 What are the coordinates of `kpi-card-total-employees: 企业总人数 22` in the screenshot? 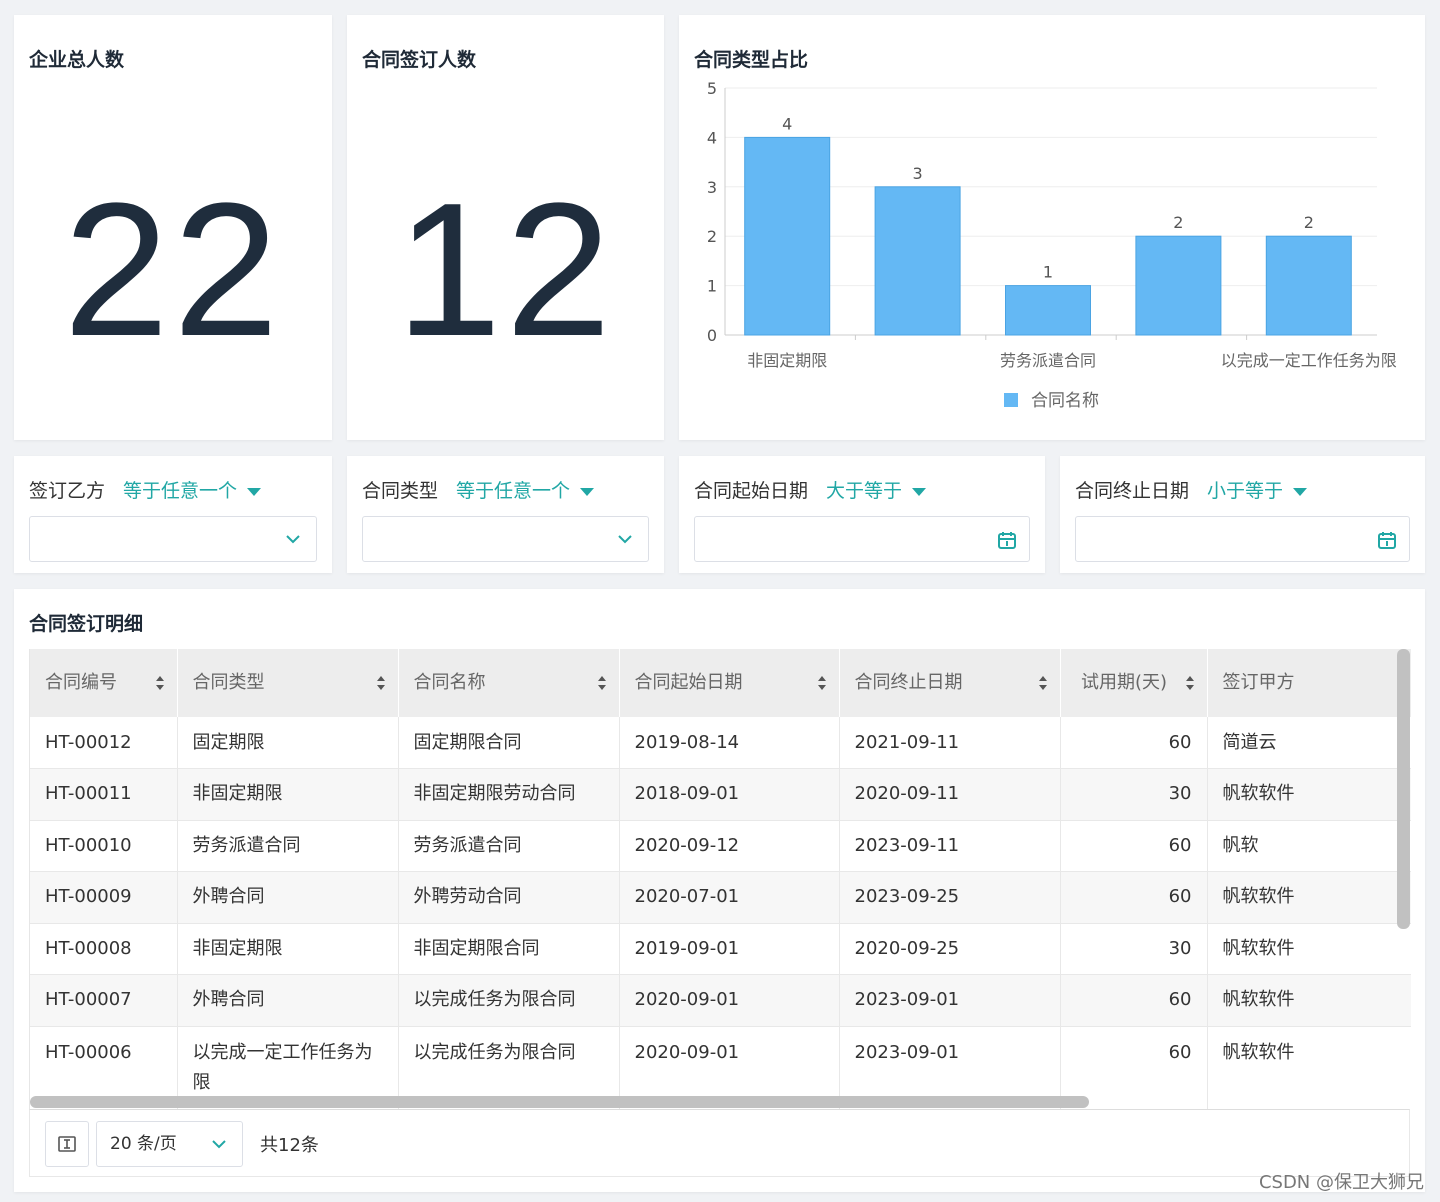 It's located at (173, 227).